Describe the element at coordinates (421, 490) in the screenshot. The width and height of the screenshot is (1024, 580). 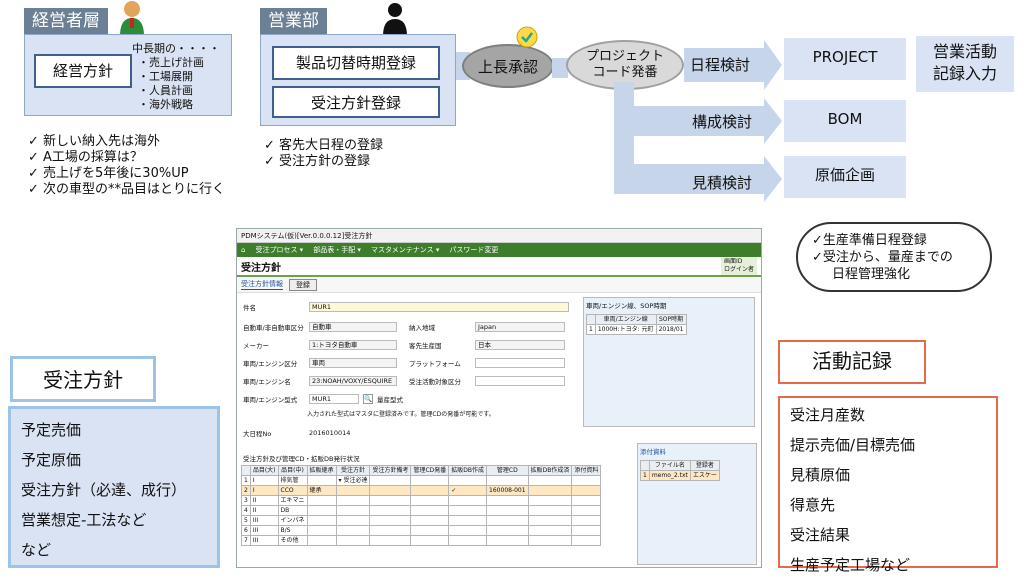
I see `table-row: 2 I CCO 継承 ✓ 160008-001` at that location.